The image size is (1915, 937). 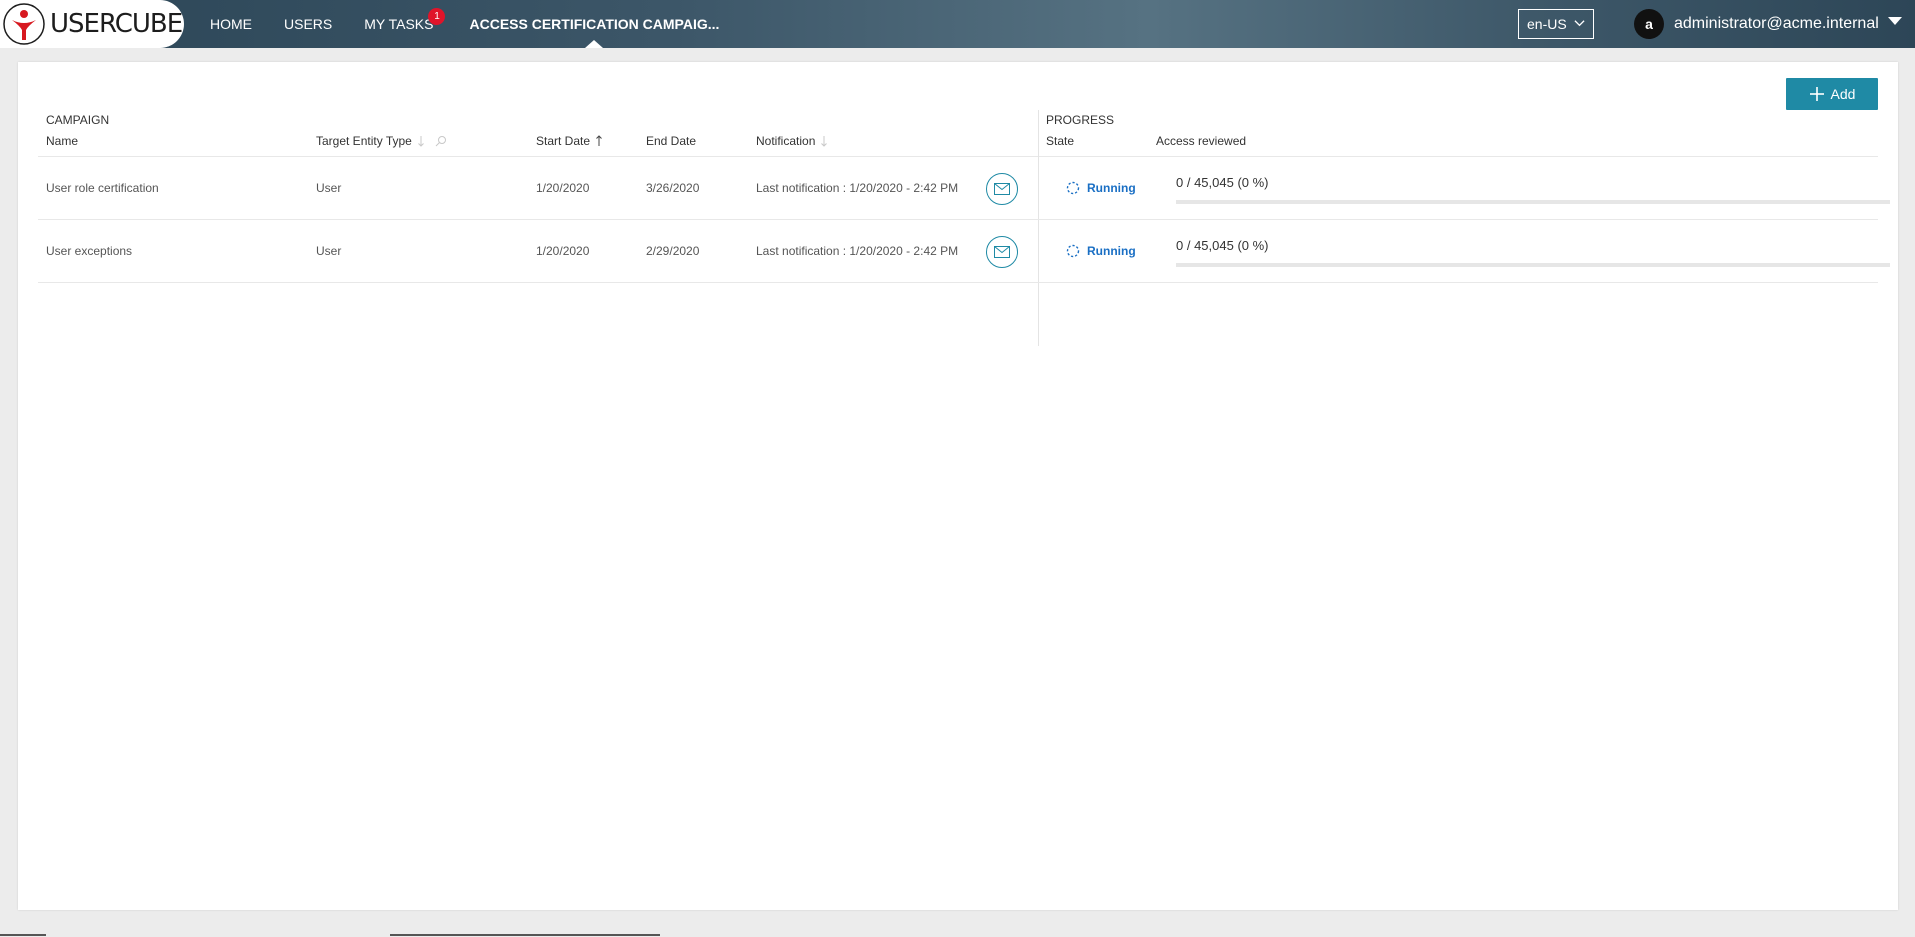 What do you see at coordinates (116, 24) in the screenshot?
I see `logo-text: USERCUBE` at bounding box center [116, 24].